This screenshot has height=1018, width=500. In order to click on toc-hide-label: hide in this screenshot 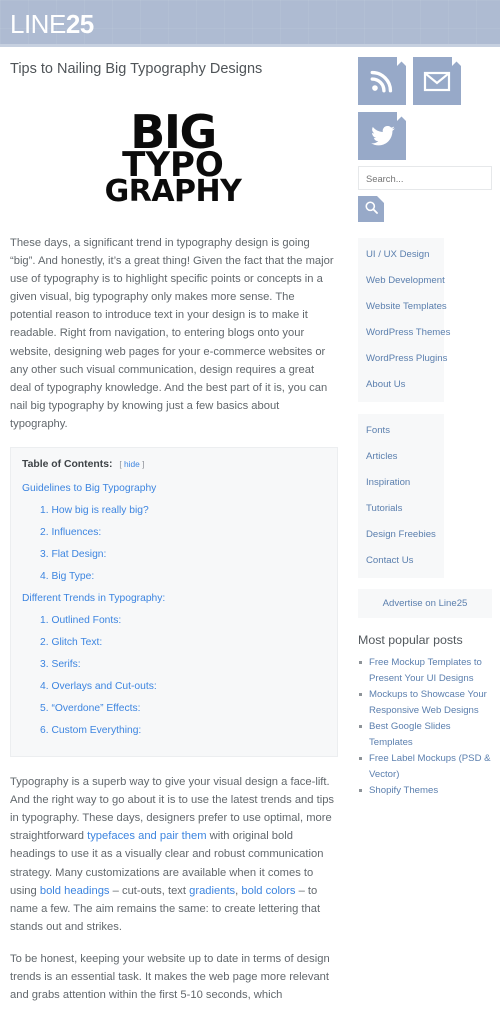, I will do `click(131, 464)`.